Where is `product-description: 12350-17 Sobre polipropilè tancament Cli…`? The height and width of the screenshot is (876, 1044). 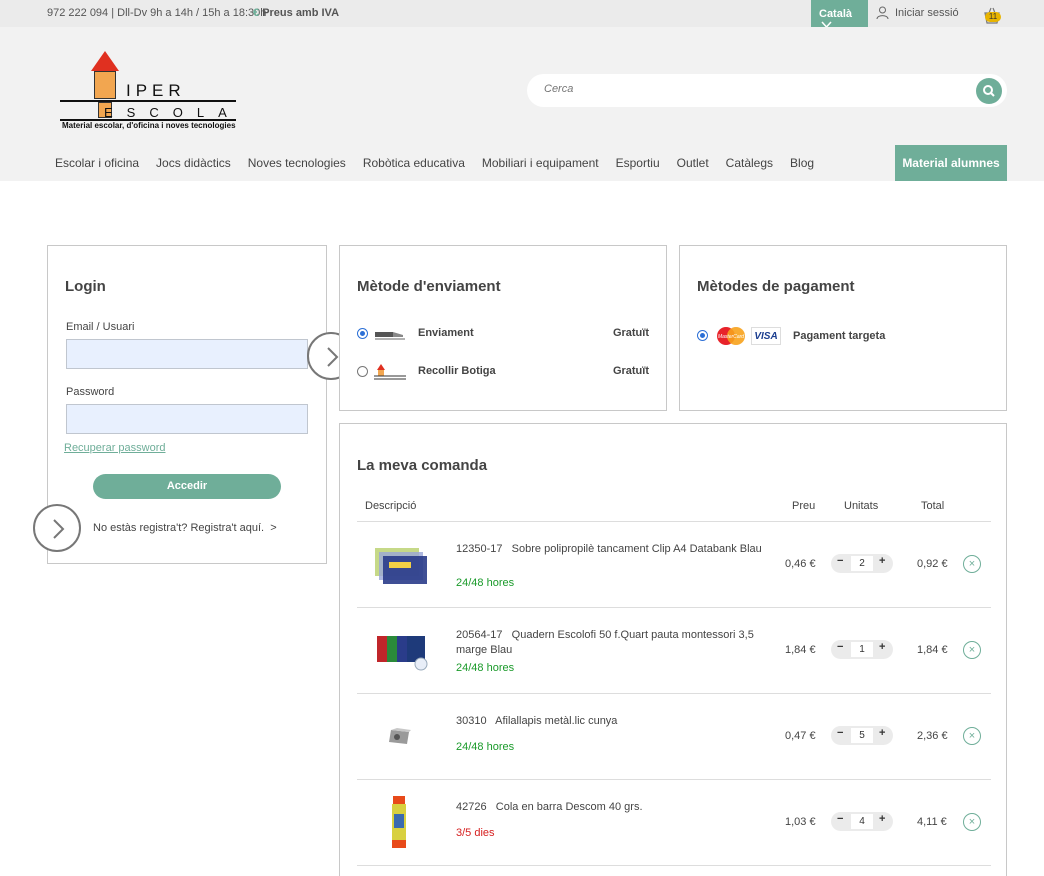
product-description: 12350-17 Sobre polipropilè tancament Cli… is located at coordinates (611, 549).